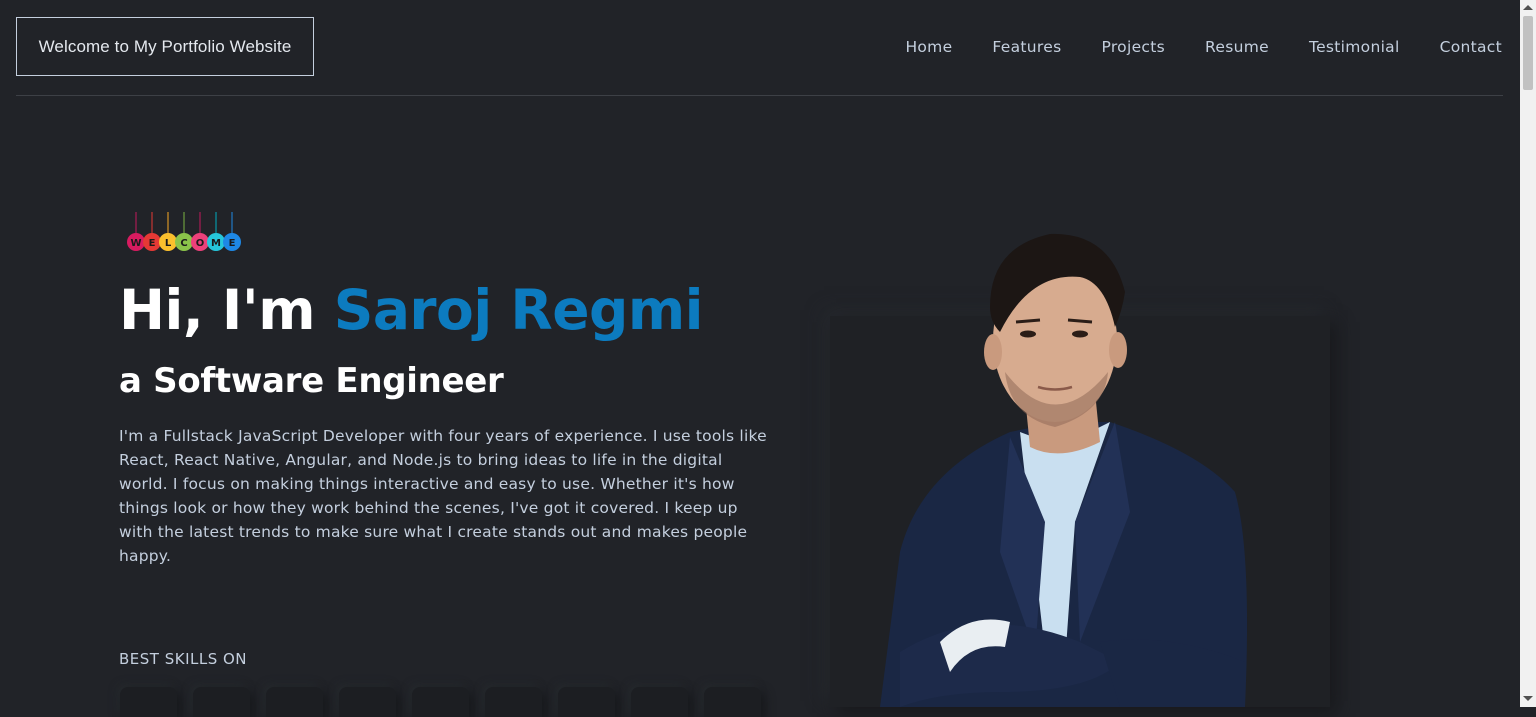 Image resolution: width=1536 pixels, height=717 pixels. I want to click on hero-name: Saroj Regmi, so click(518, 310).